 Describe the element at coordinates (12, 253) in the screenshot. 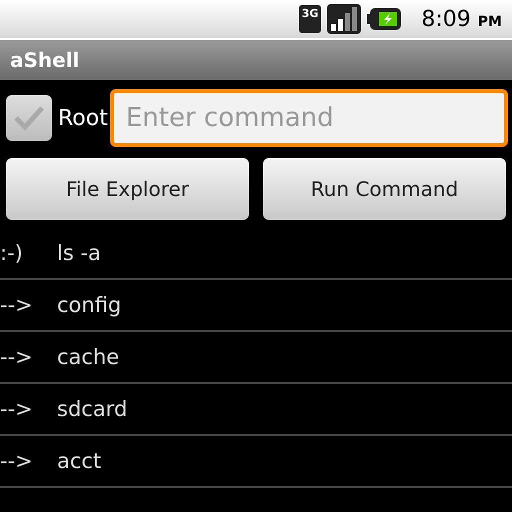

I see `line-prefix: :-)` at that location.